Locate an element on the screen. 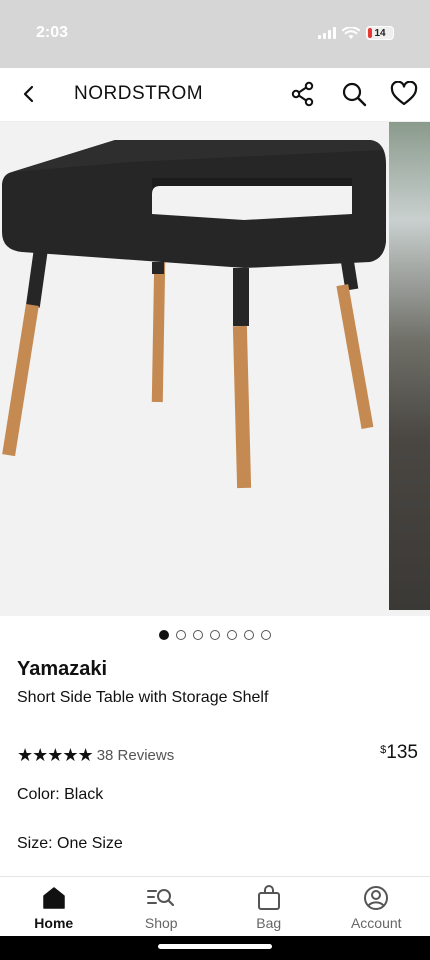  status-time: 2:03 is located at coordinates (52, 32).